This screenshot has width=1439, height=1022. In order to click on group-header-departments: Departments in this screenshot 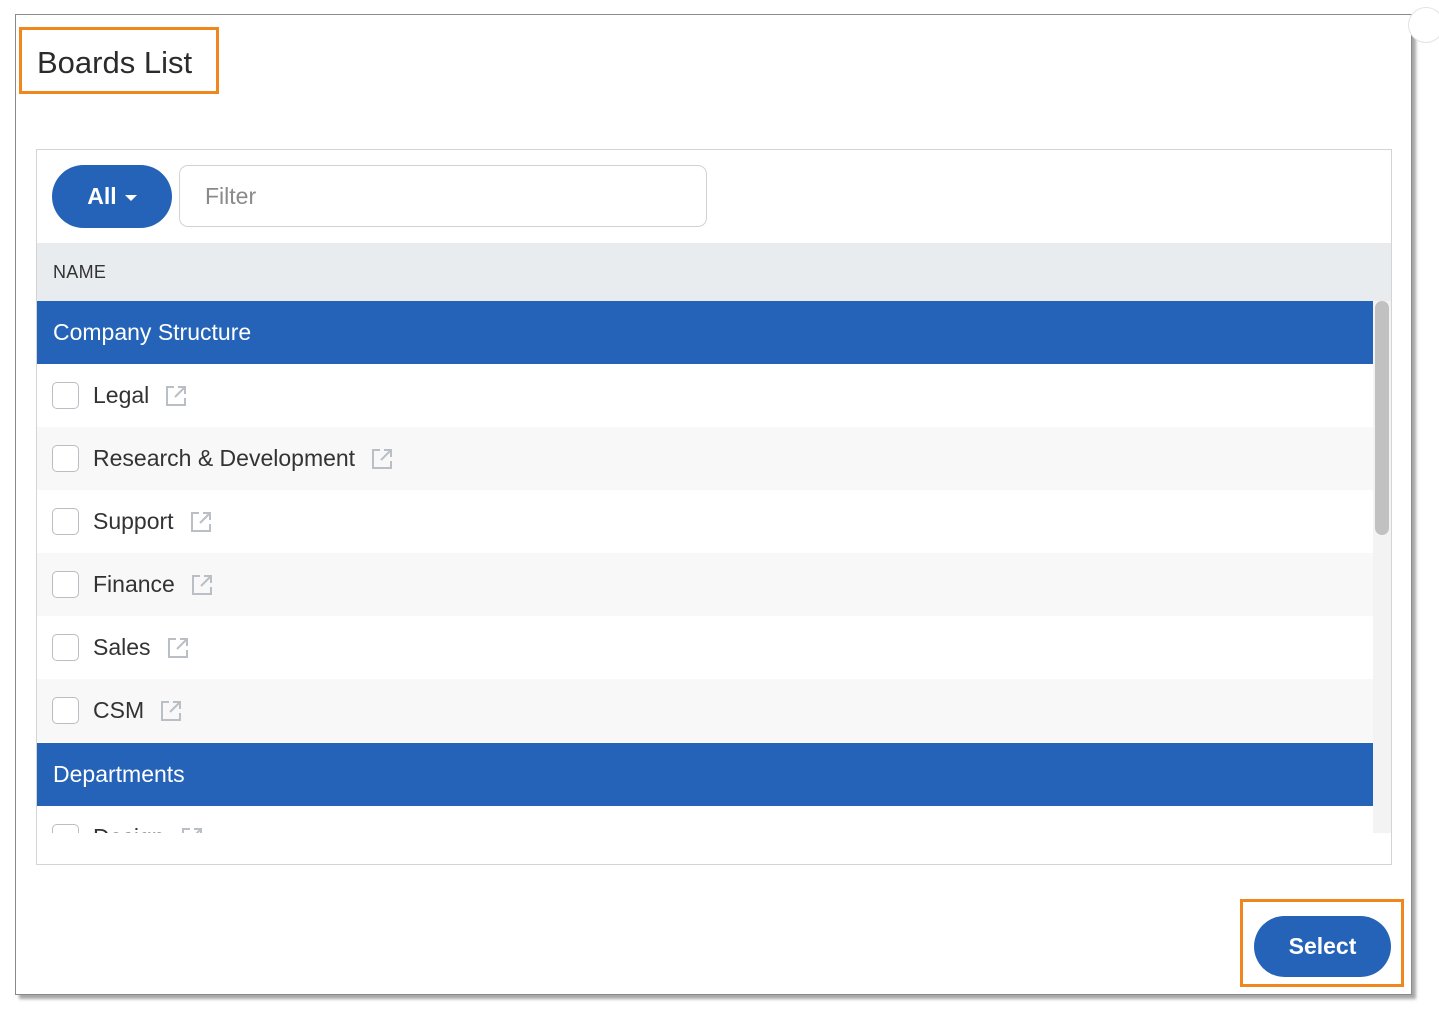, I will do `click(705, 774)`.